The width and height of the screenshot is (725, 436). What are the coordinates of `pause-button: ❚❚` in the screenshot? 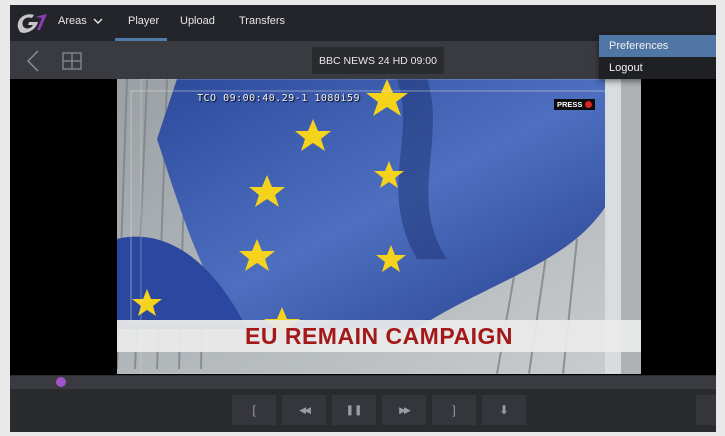 It's located at (354, 410).